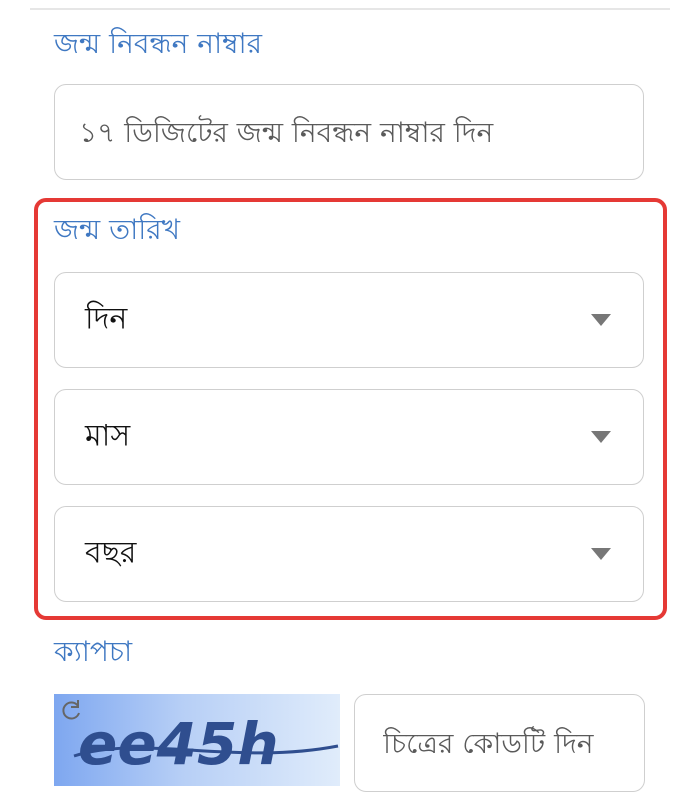  What do you see at coordinates (106, 319) in the screenshot?
I see `day-select-value: দিন` at bounding box center [106, 319].